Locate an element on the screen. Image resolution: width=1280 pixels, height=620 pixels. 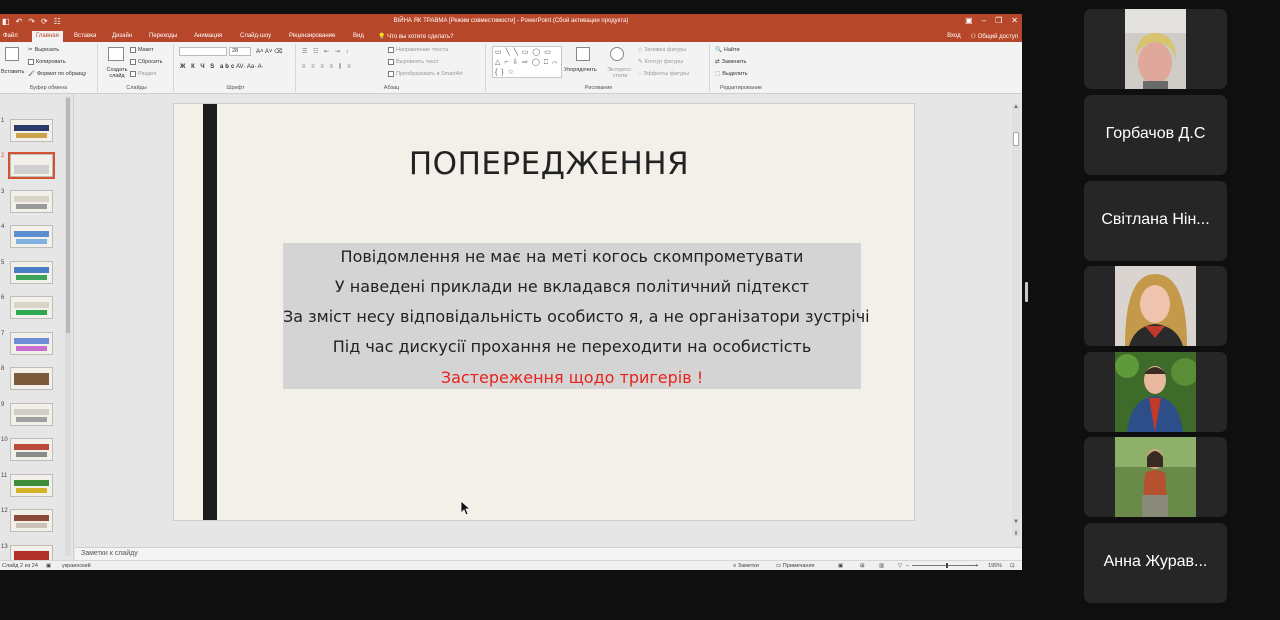
thumbnail-slide-2: 2 is located at coordinates (35, 165).